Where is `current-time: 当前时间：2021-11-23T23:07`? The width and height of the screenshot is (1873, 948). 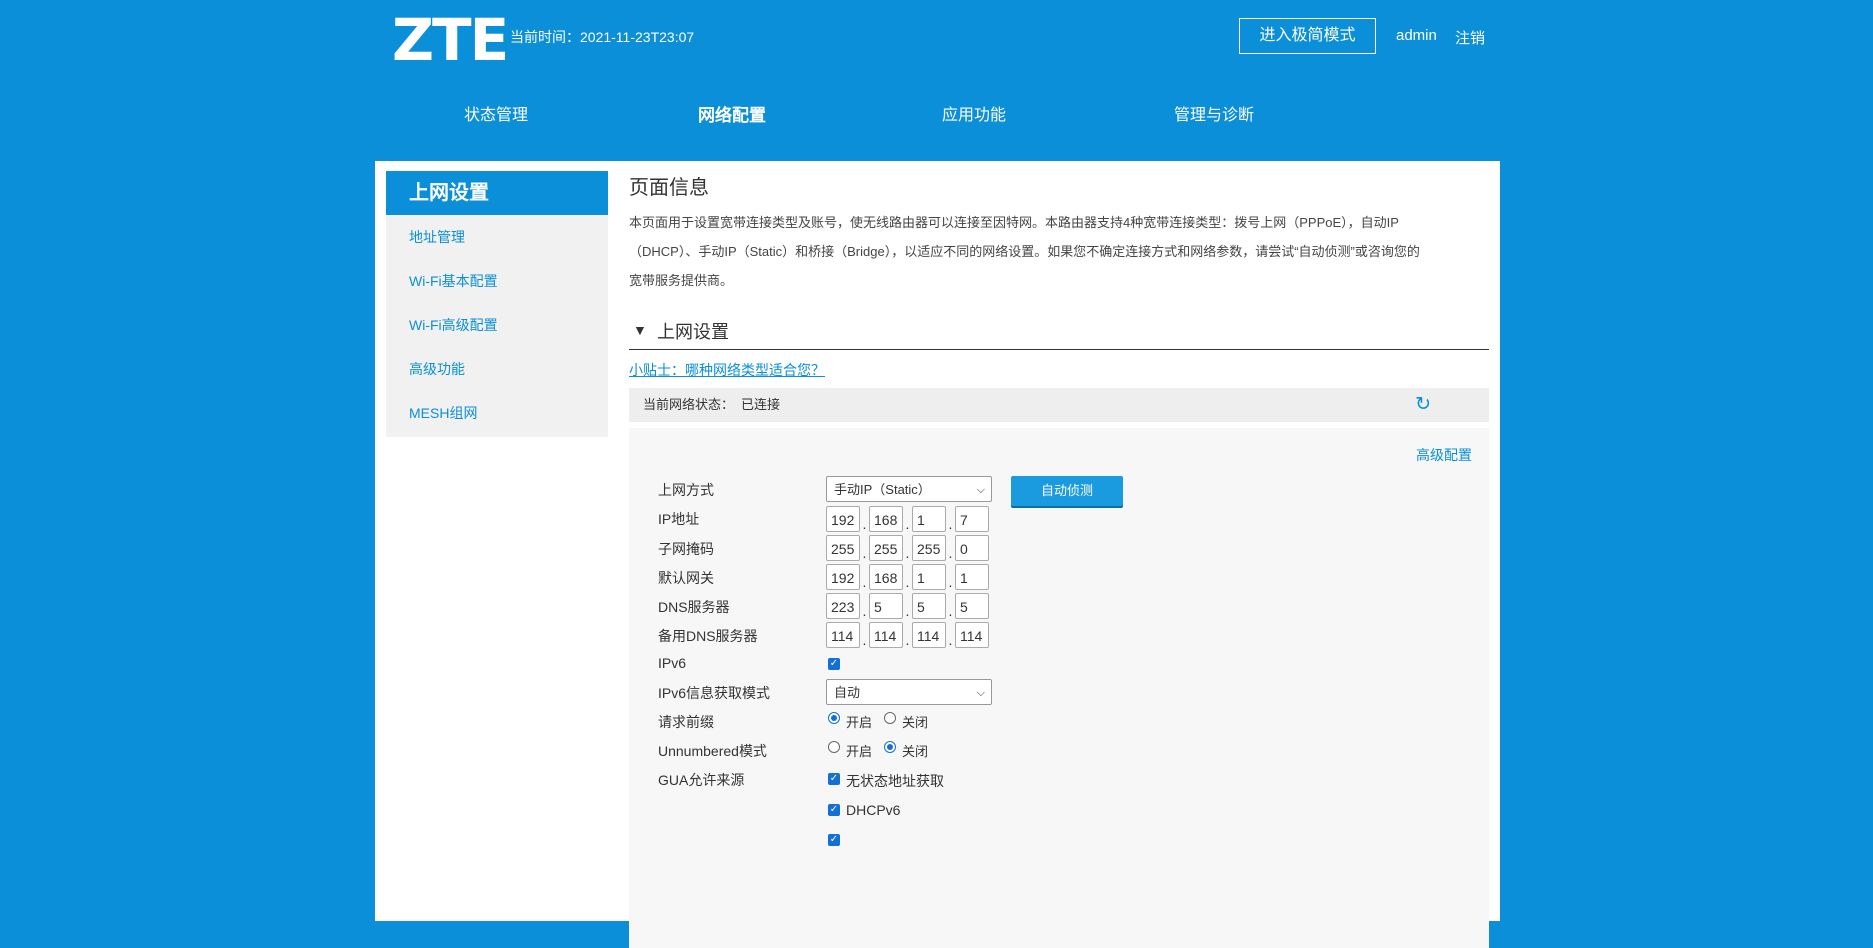 current-time: 当前时间：2021-11-23T23:07 is located at coordinates (602, 37).